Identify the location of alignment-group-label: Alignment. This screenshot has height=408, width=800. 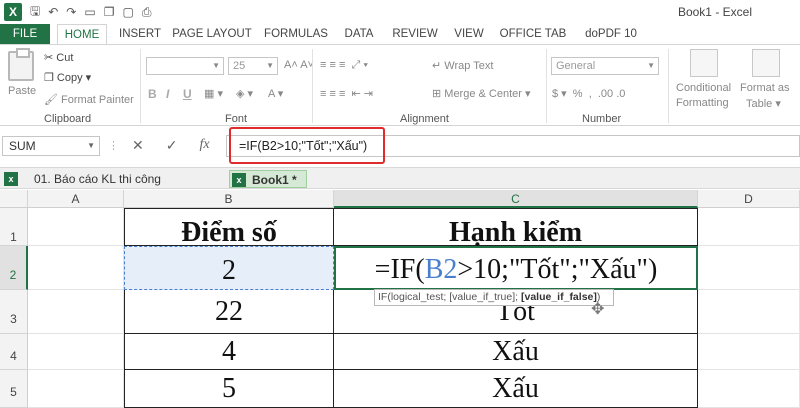
(424, 119).